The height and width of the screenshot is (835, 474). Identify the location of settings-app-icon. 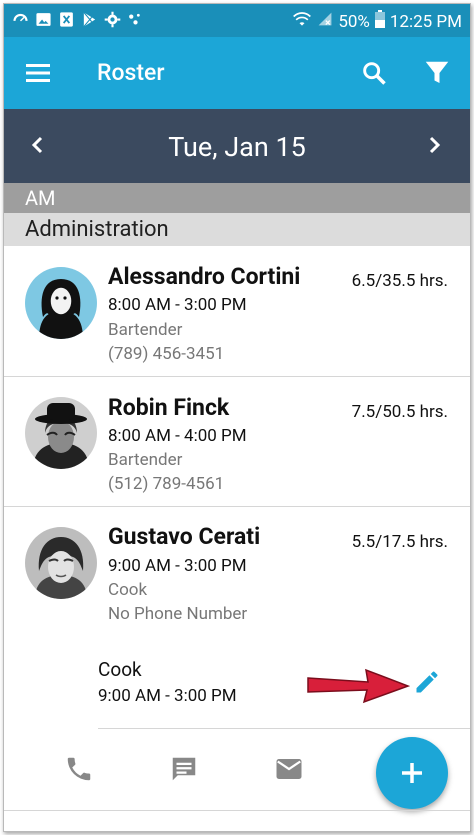
(112, 19).